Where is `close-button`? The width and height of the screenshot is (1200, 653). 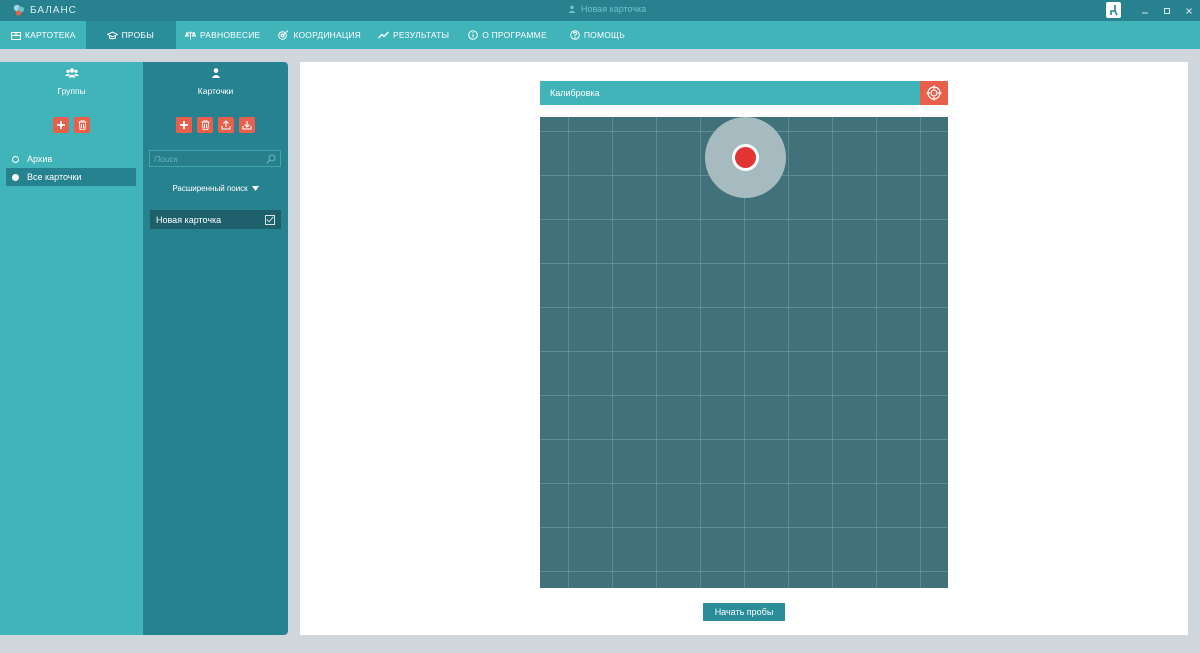 close-button is located at coordinates (1189, 10).